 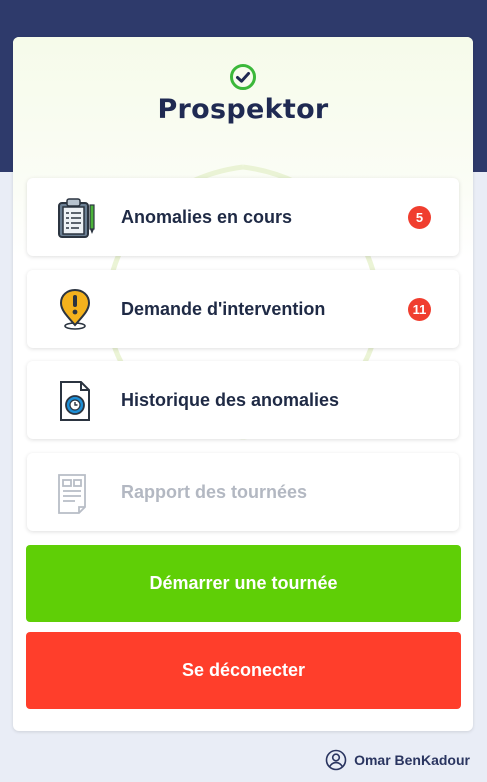 I want to click on count-badge: 5, so click(x=419, y=217).